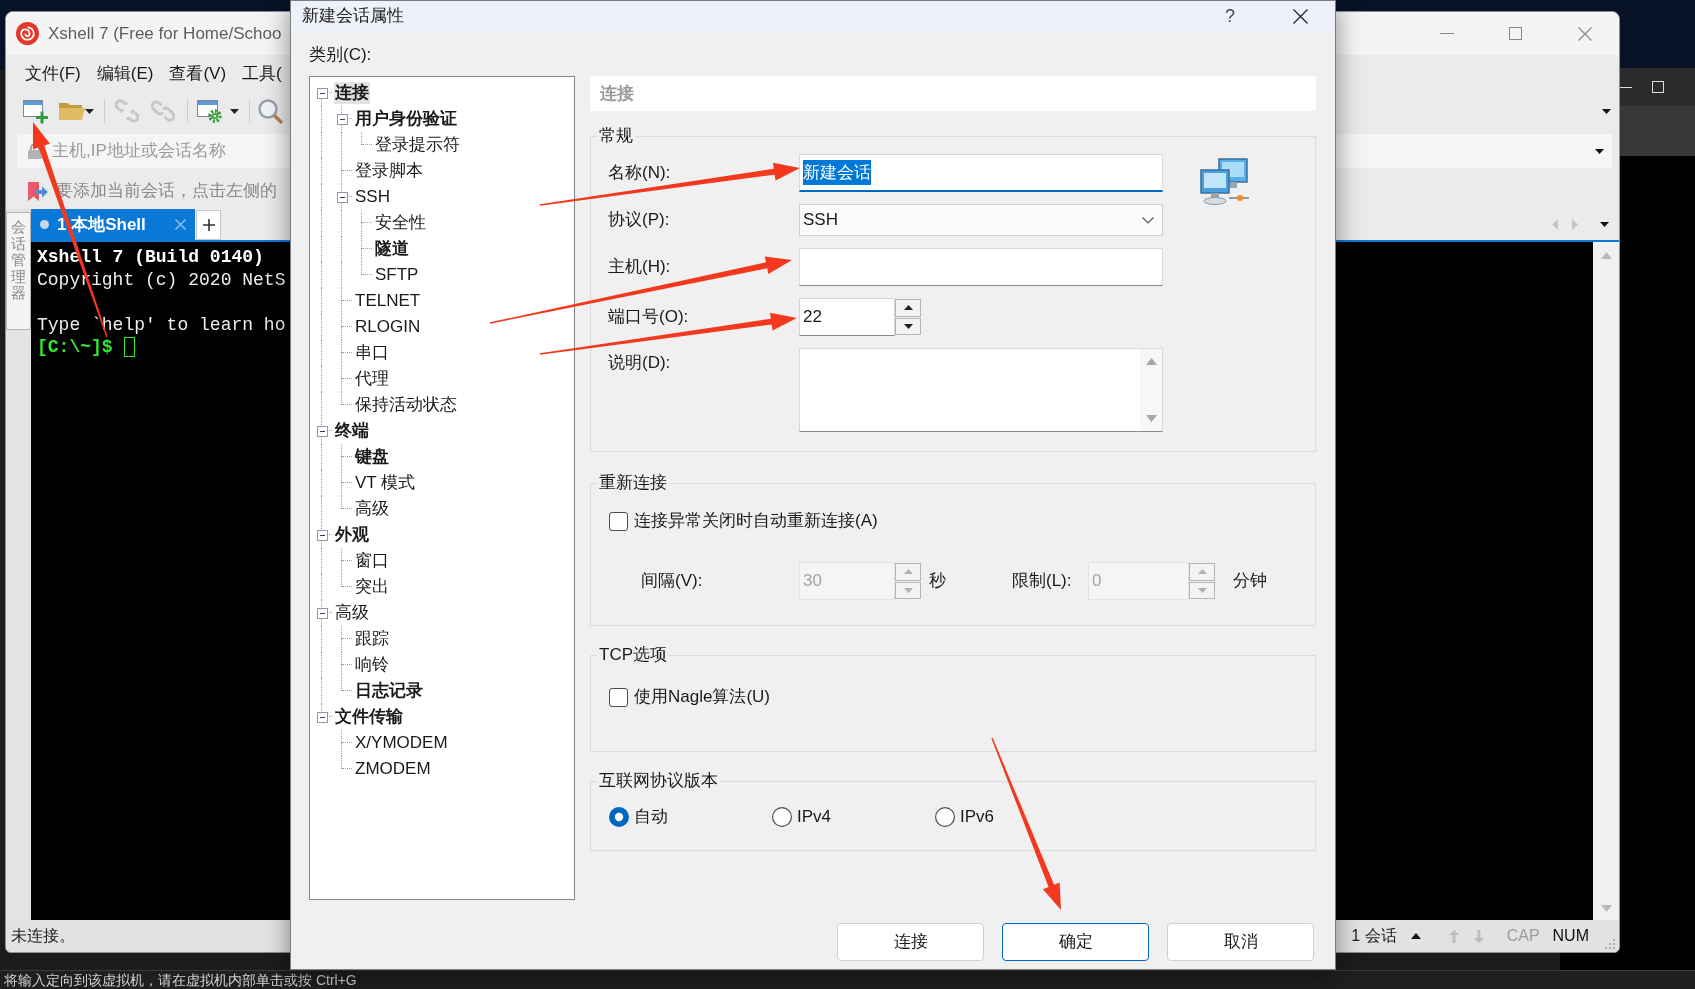  I want to click on dialog-button: 连接, so click(910, 942).